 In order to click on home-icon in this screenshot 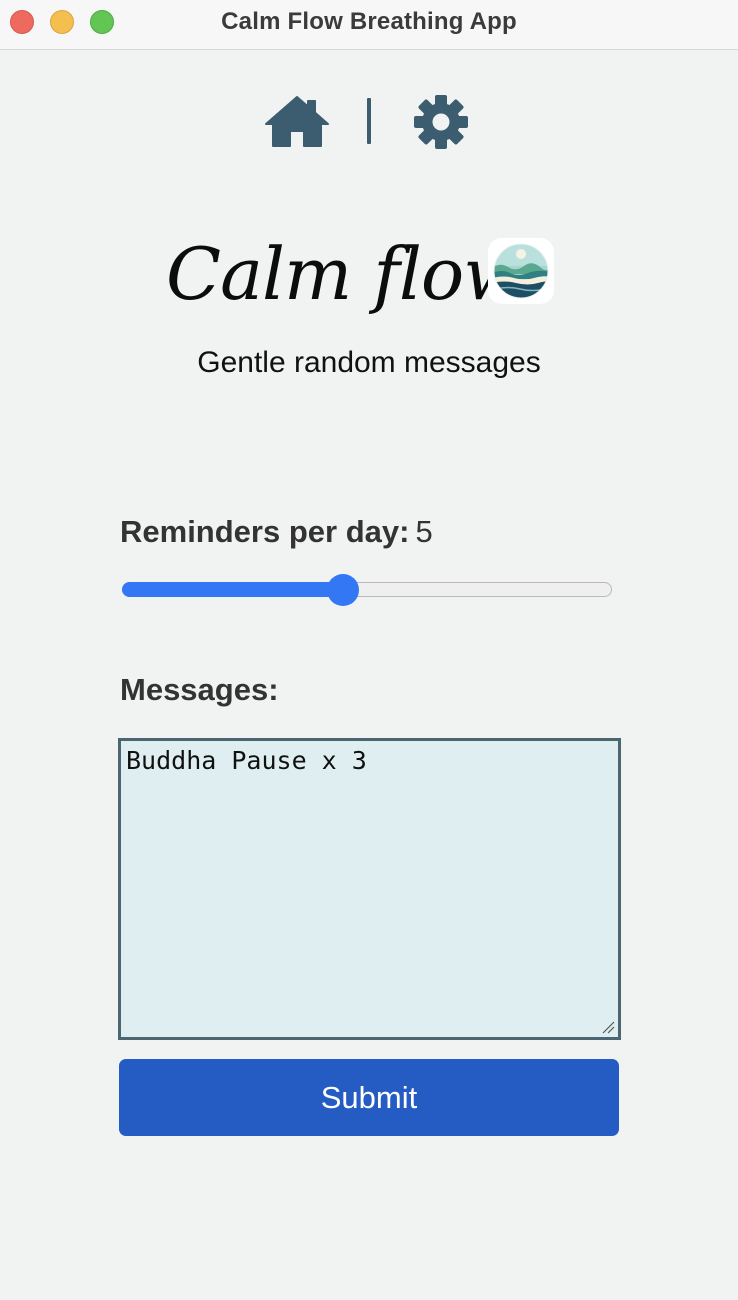, I will do `click(297, 122)`.